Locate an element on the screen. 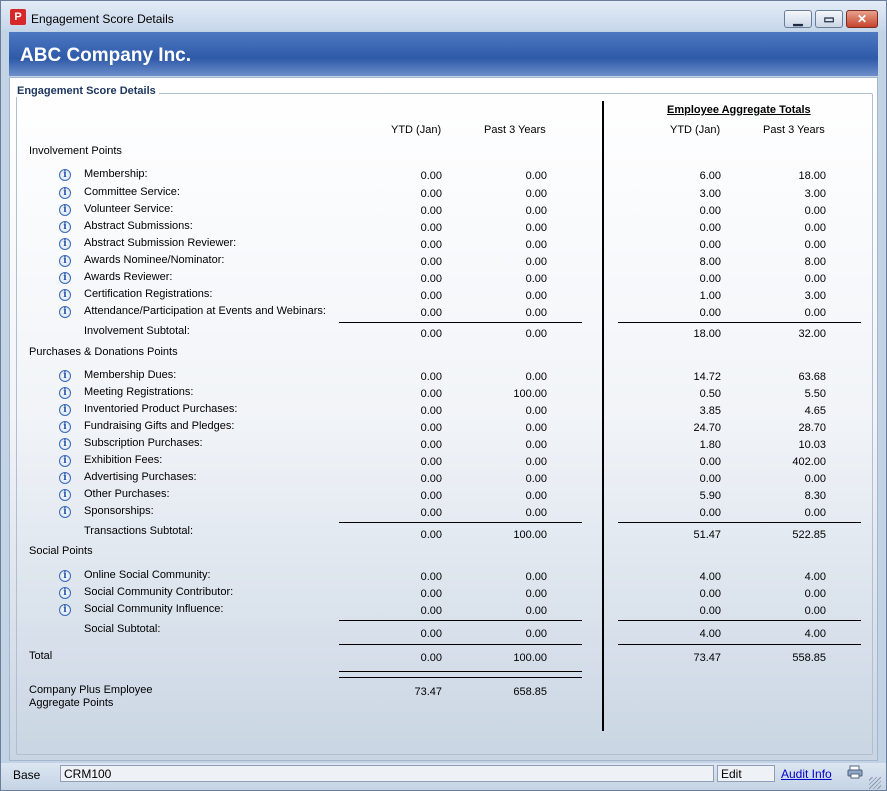 This screenshot has width=887, height=791. maximize-button: ▭ is located at coordinates (829, 19).